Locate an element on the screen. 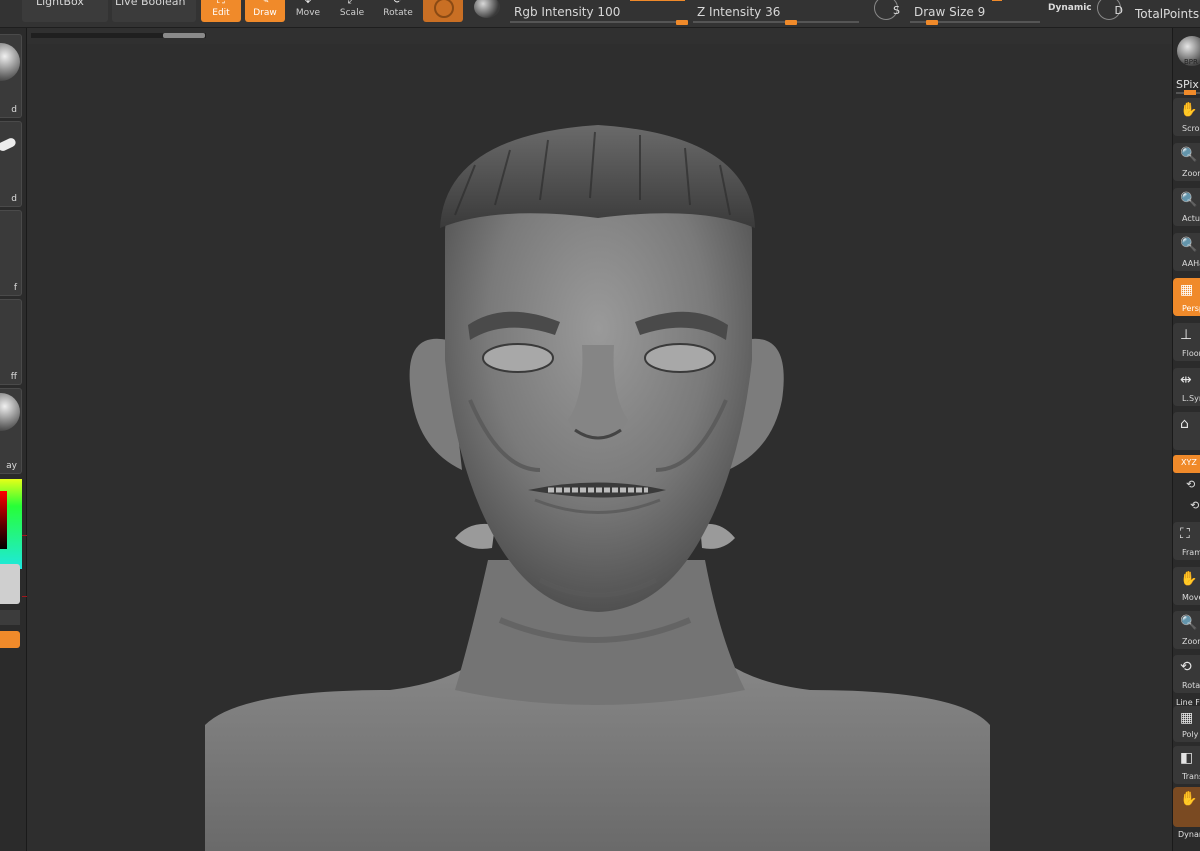 This screenshot has width=1200, height=851. material-icon is located at coordinates (10, 412).